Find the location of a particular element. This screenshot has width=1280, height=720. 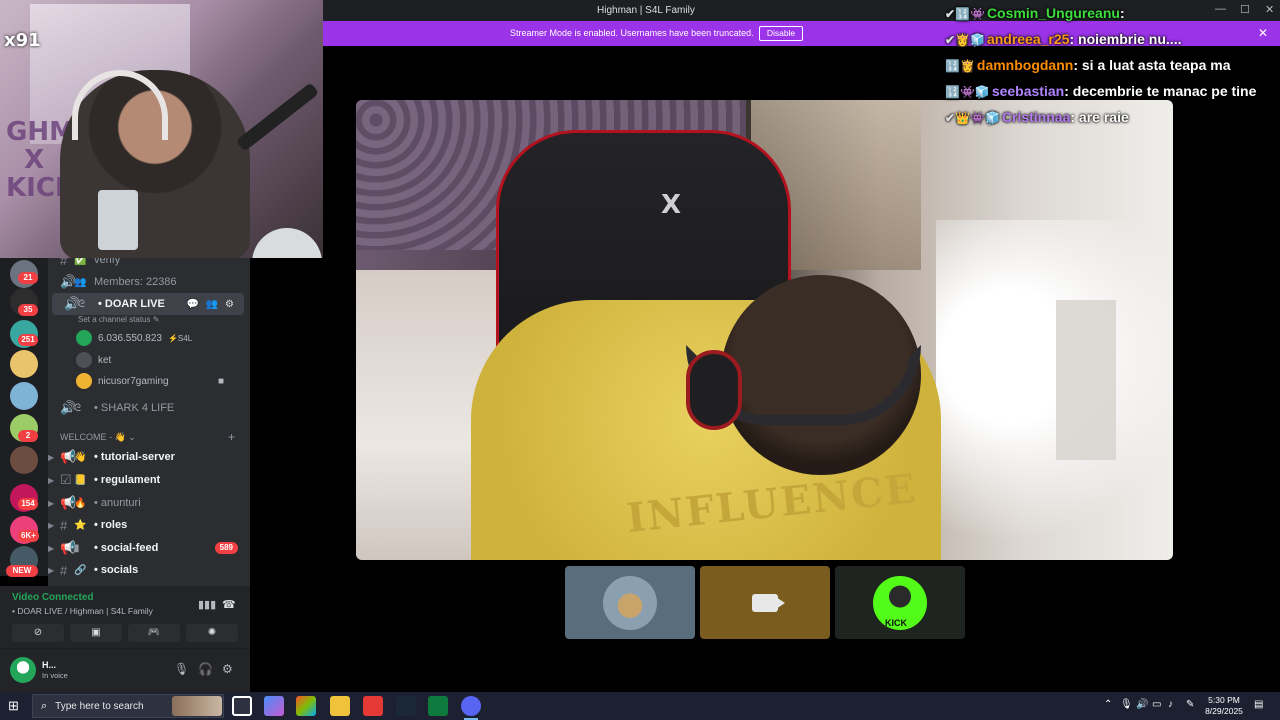

voice-user: 6.036.550.823 ⚡S4L is located at coordinates (134, 338).